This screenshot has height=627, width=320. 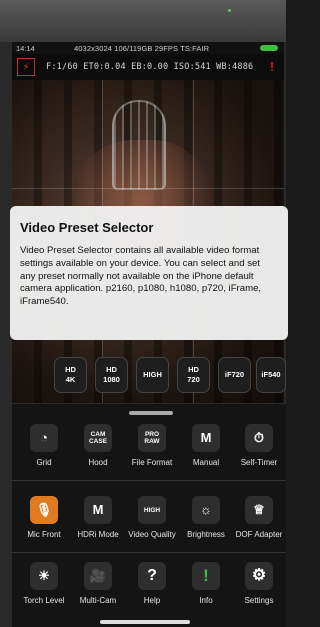 What do you see at coordinates (98, 525) in the screenshot?
I see `tool-hdri-mode: M HDRi Mode` at bounding box center [98, 525].